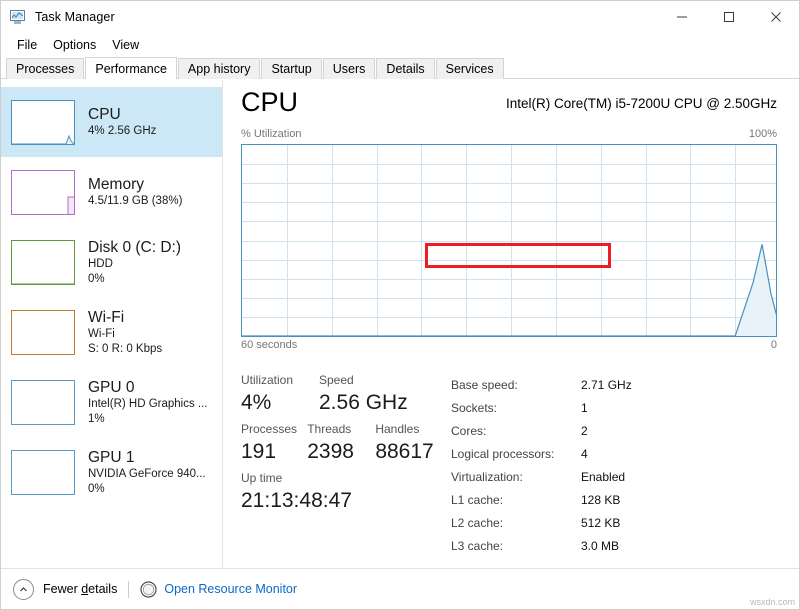 Image resolution: width=800 pixels, height=610 pixels. Describe the element at coordinates (74, 45) in the screenshot. I see `menu-options: Options` at that location.